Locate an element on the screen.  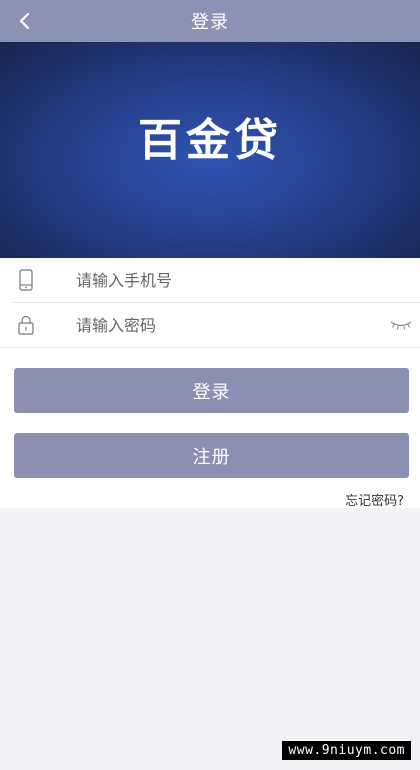
eye-closed-icon is located at coordinates (401, 325).